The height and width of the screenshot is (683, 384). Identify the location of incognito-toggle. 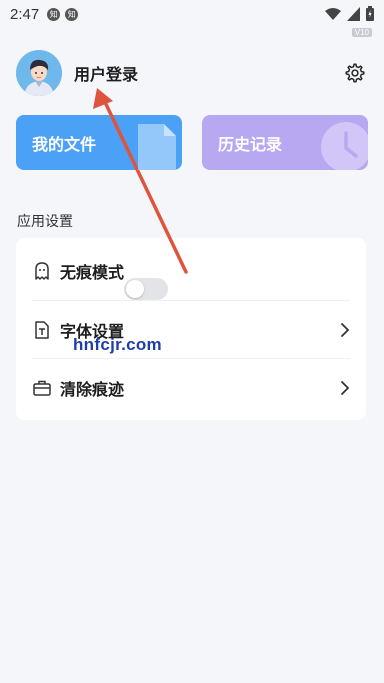
(146, 289).